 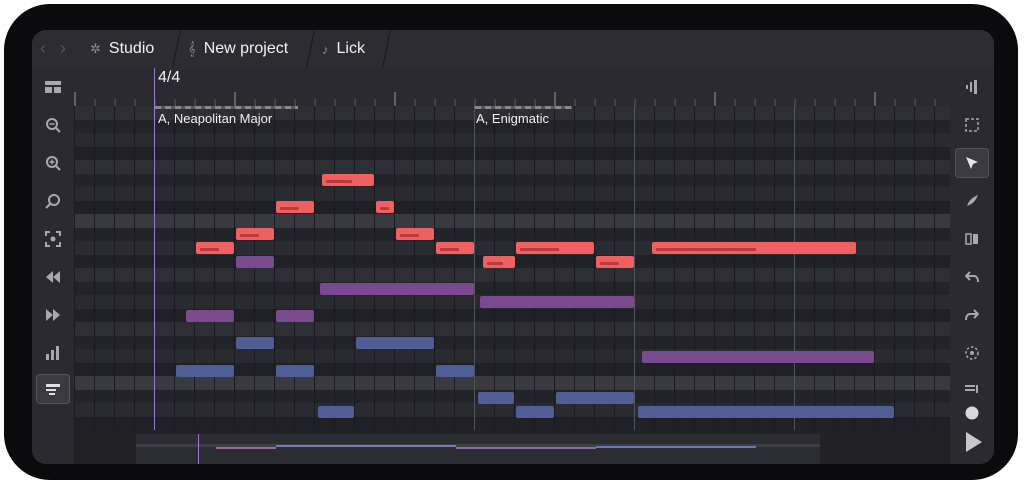 I want to click on overview-bar, so click(x=512, y=447).